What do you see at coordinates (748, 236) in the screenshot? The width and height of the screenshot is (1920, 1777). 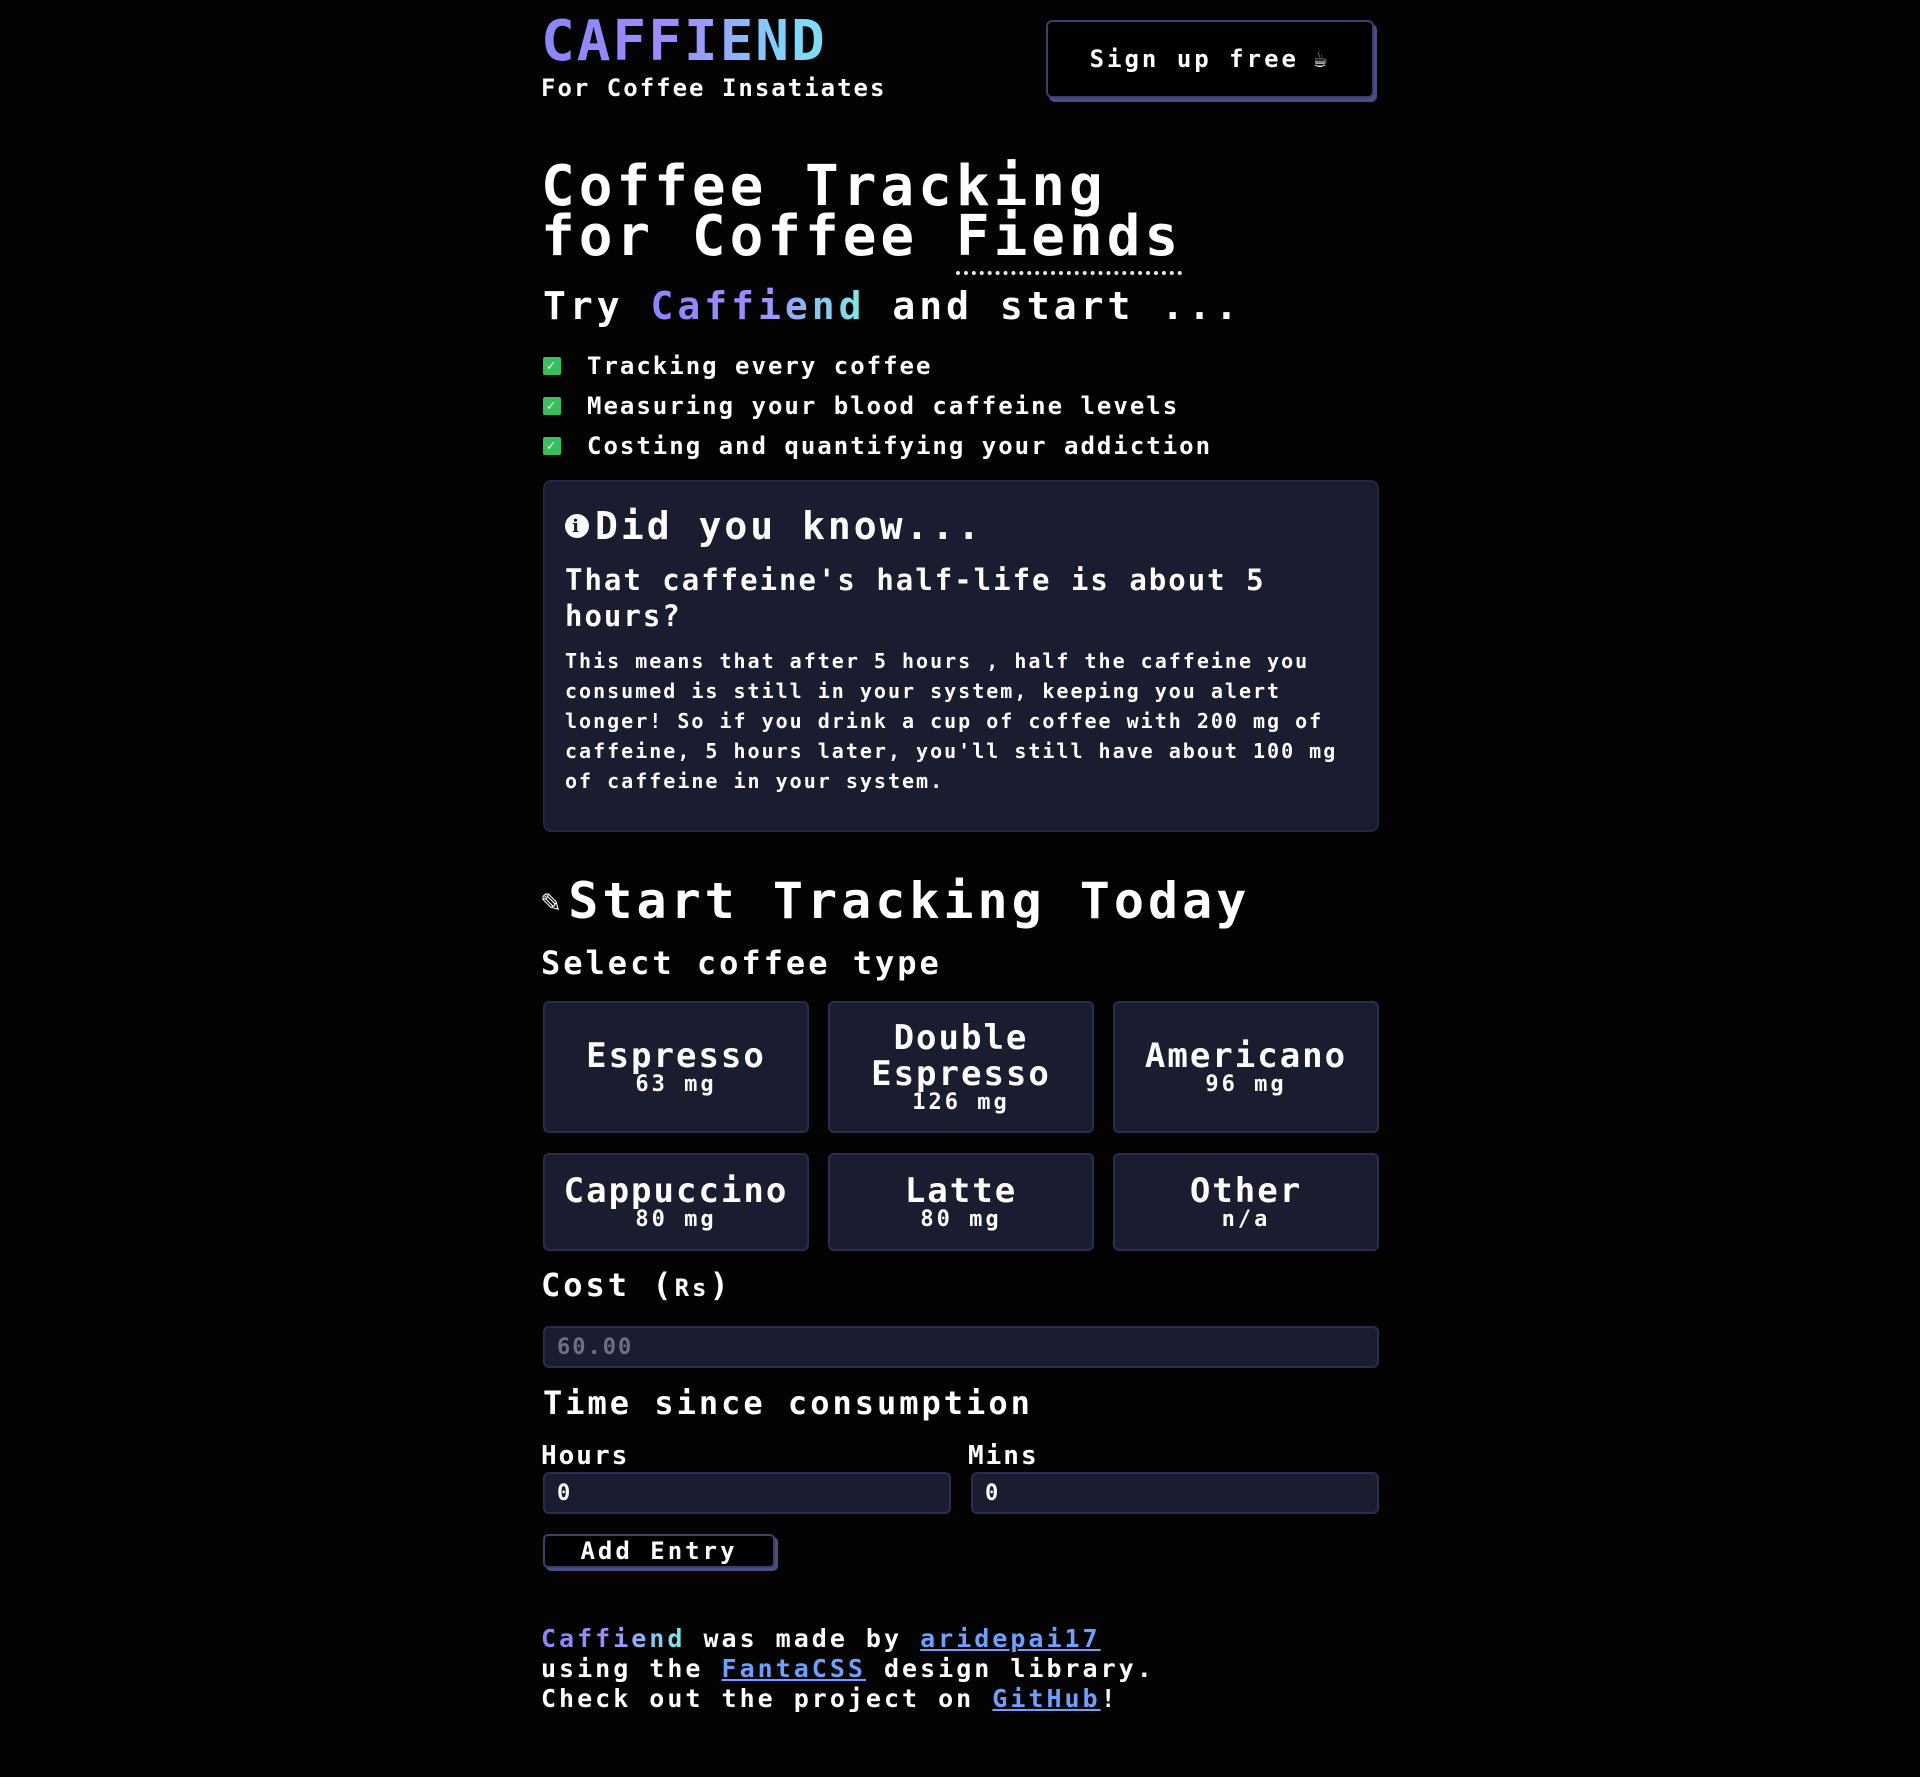 I see `hero-title-line2-prefix: for Coffee` at bounding box center [748, 236].